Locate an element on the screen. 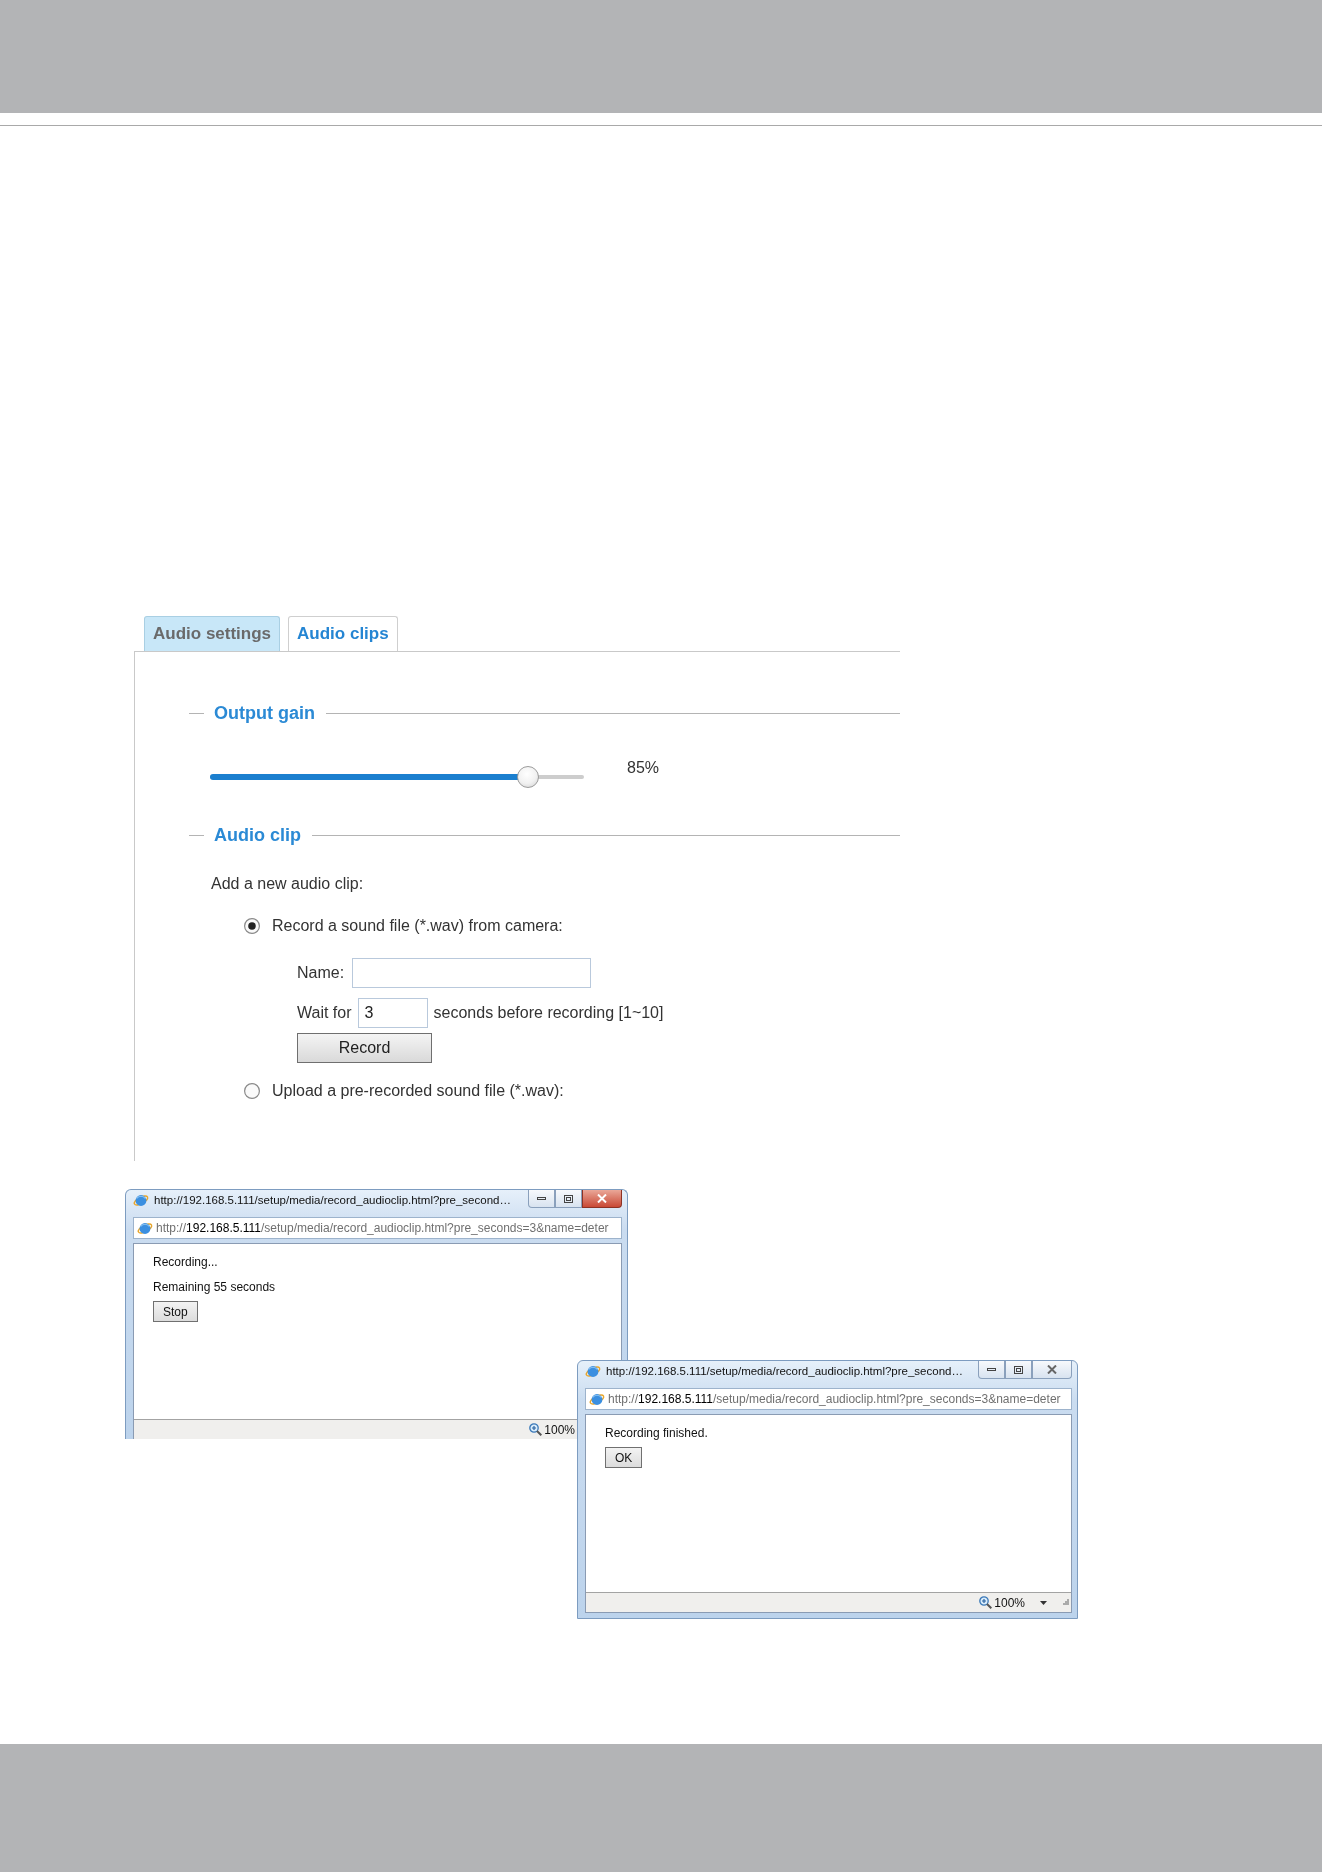  message-text: Recording finished. is located at coordinates (656, 1433).